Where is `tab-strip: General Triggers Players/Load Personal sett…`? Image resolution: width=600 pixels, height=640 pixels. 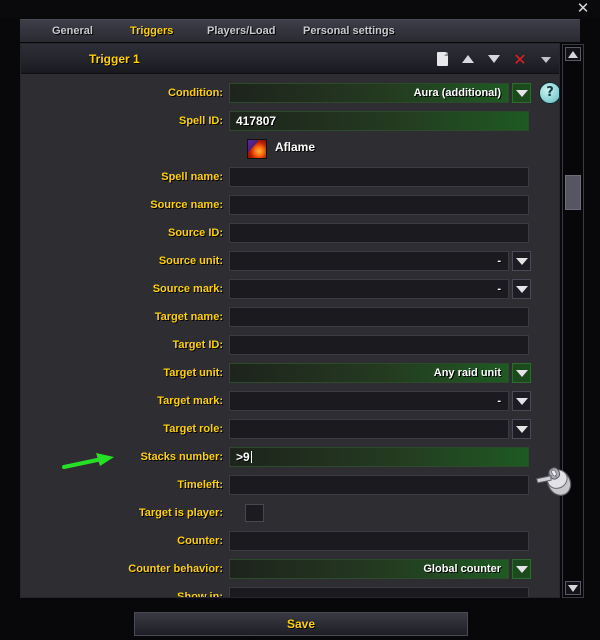 tab-strip: General Triggers Players/Load Personal sett… is located at coordinates (300, 30).